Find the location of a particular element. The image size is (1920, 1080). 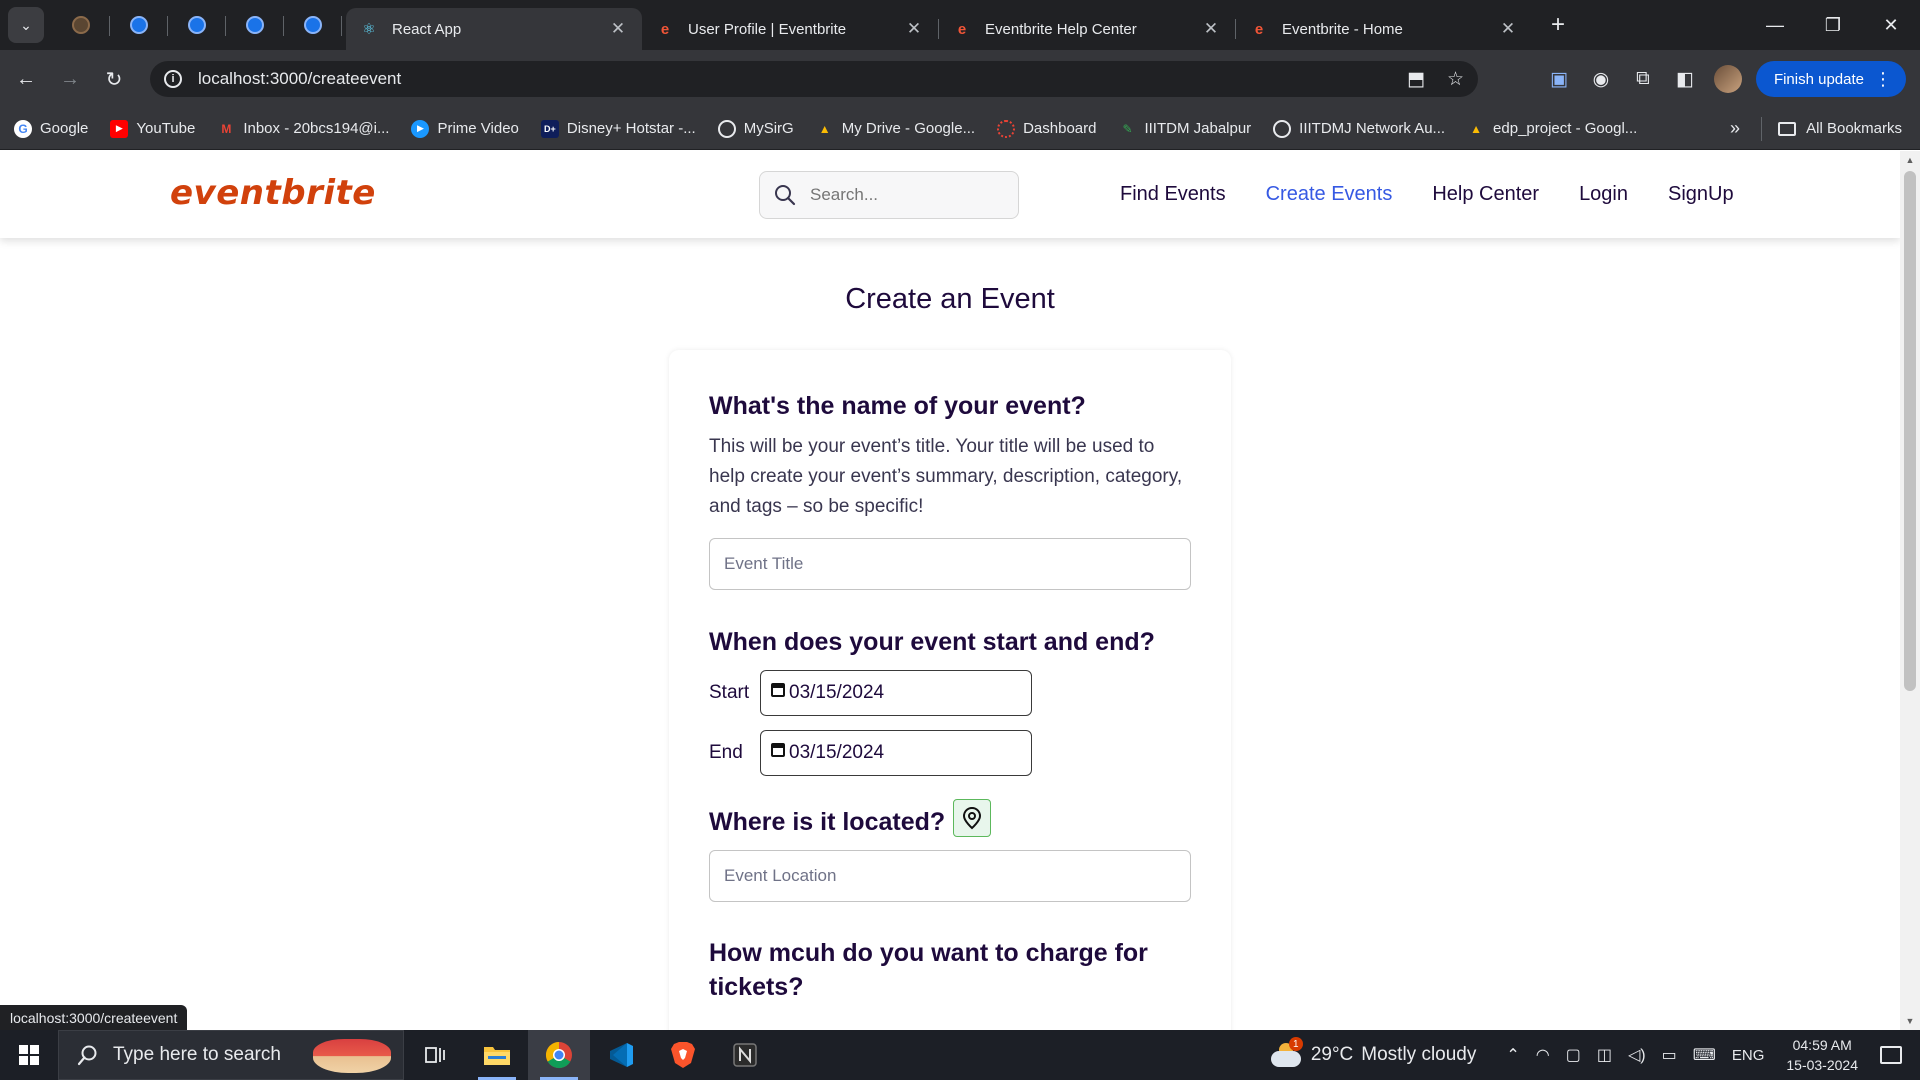

location-pin-icon is located at coordinates (972, 818).